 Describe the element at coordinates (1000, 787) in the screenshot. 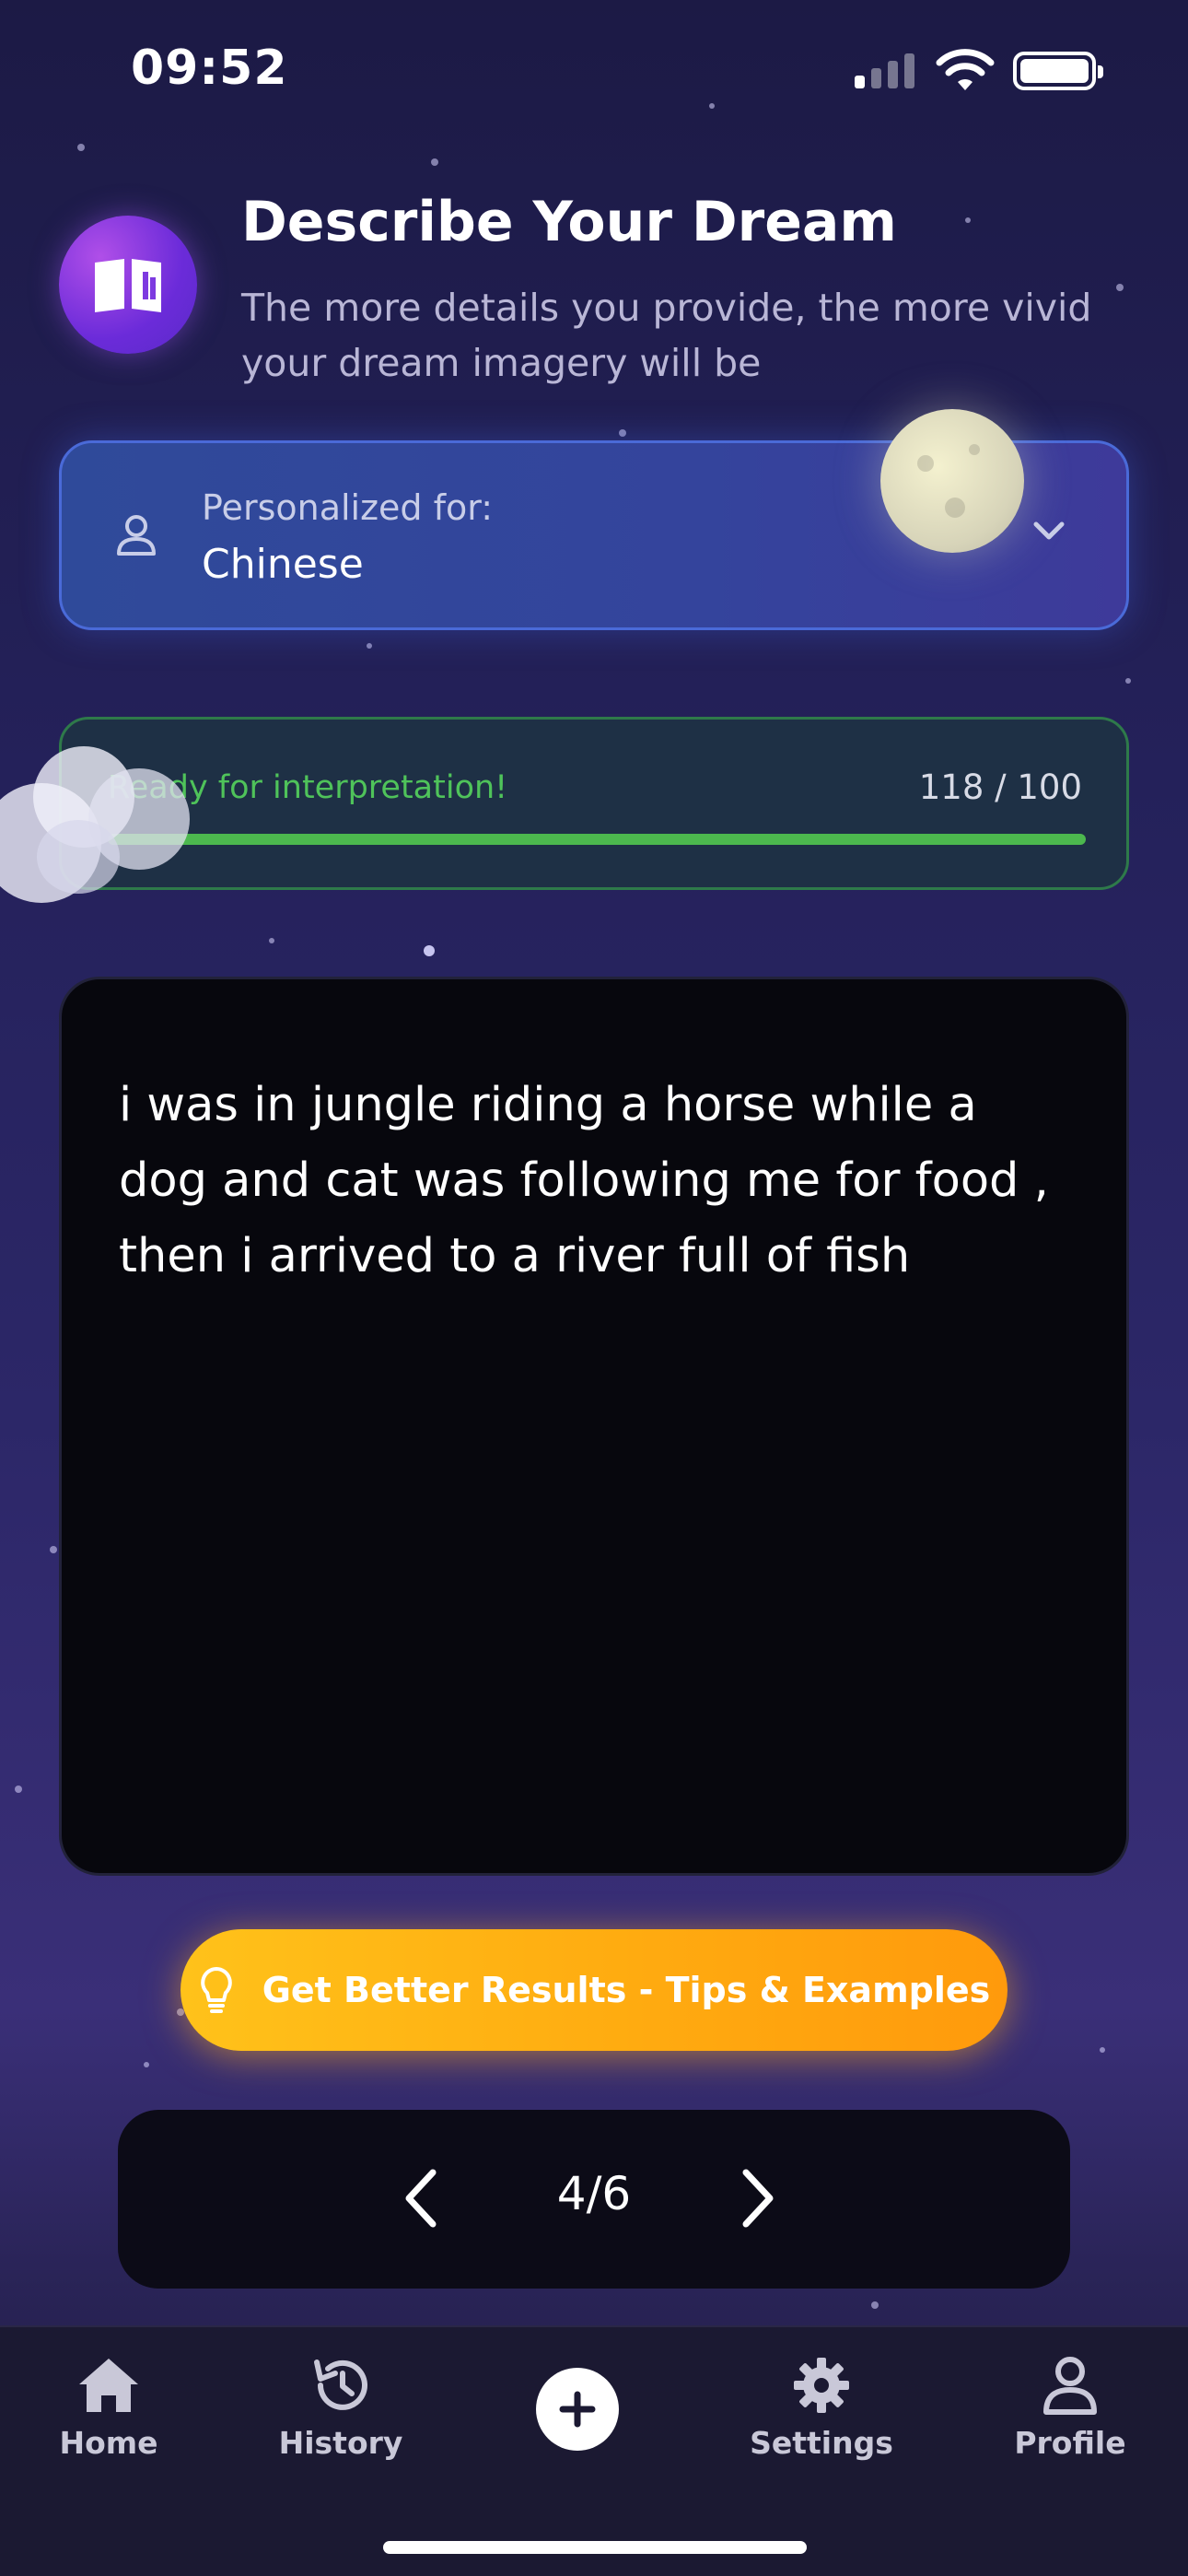

I see `character-count: 118 / 100` at that location.